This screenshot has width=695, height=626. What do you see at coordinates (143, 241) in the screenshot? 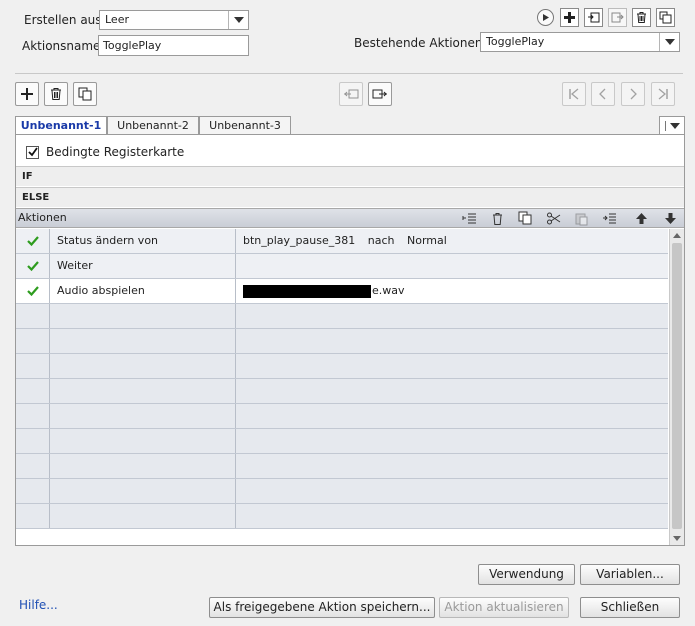
I see `action-name: Status ändern von` at bounding box center [143, 241].